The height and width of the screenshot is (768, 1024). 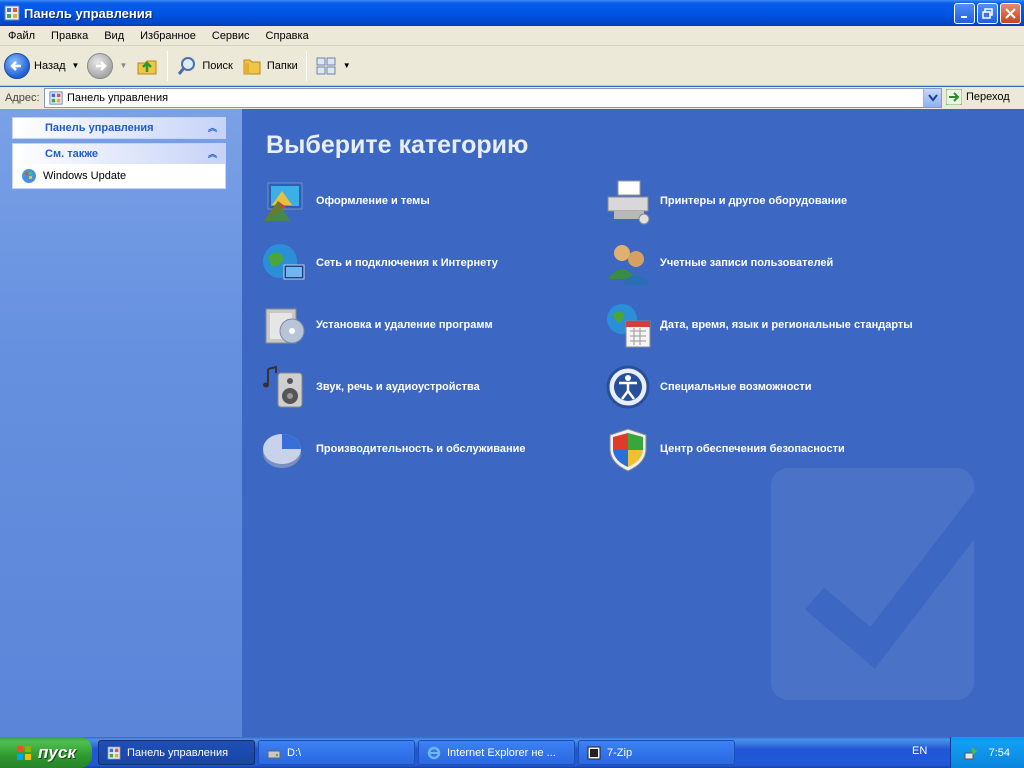 I want to click on category-security-center: Центр обеспечения безопасности, so click(x=724, y=449).